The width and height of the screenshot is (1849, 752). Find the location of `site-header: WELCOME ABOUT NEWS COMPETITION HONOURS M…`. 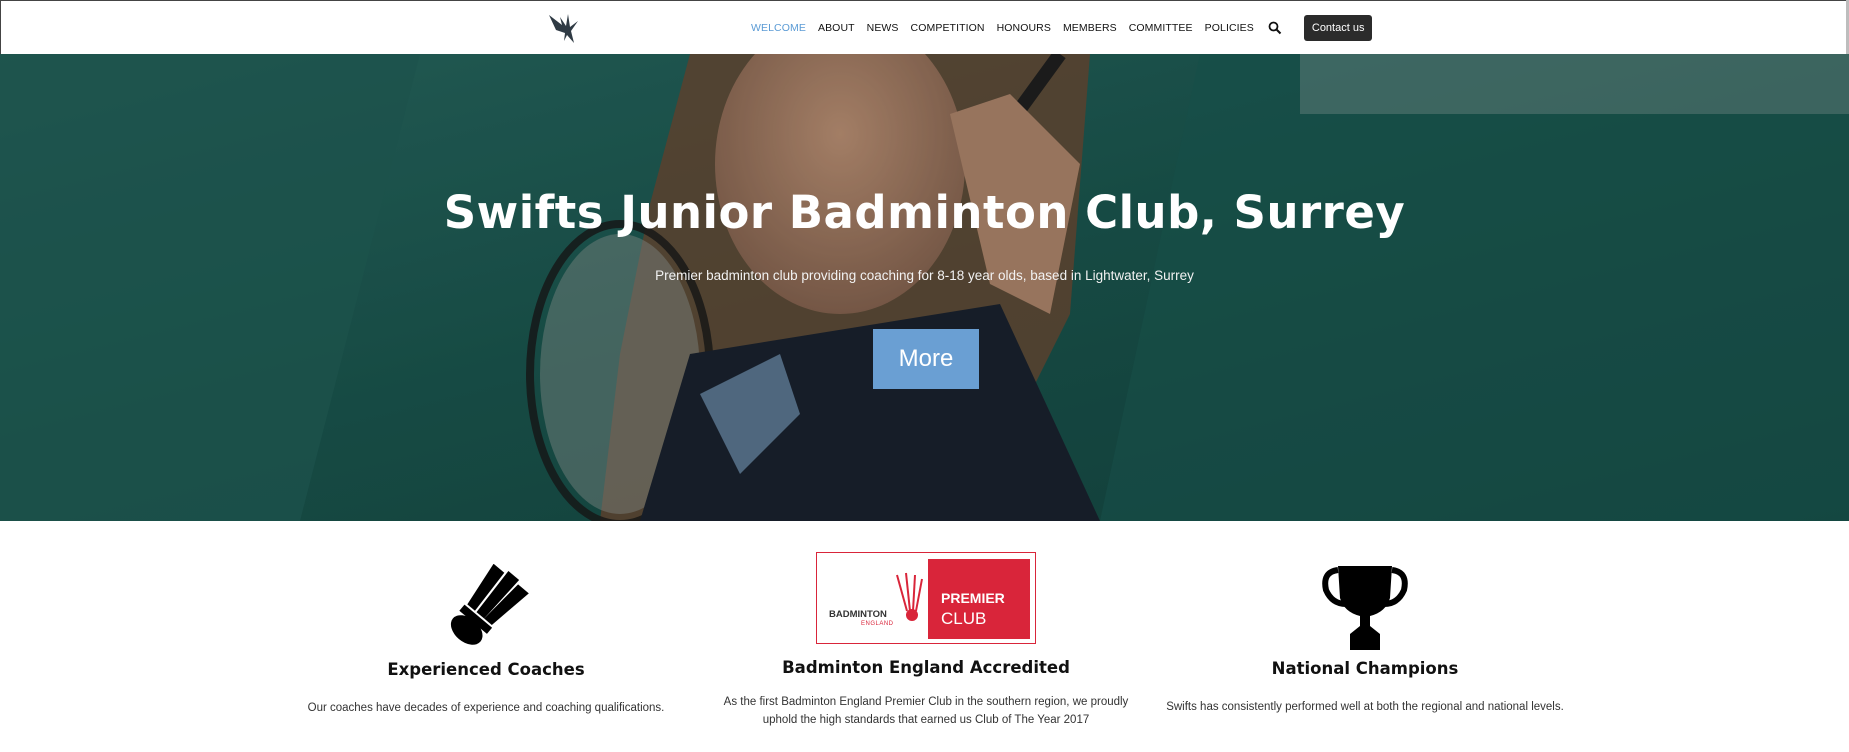

site-header: WELCOME ABOUT NEWS COMPETITION HONOURS M… is located at coordinates (924, 27).